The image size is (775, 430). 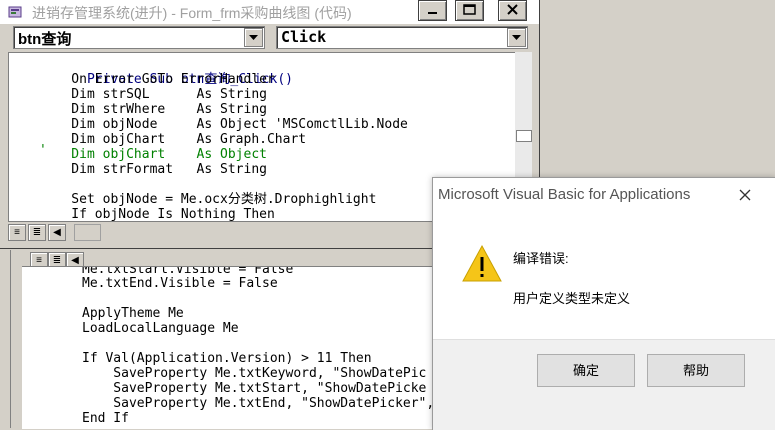 I want to click on scroll-left-button: ◀, so click(x=57, y=232).